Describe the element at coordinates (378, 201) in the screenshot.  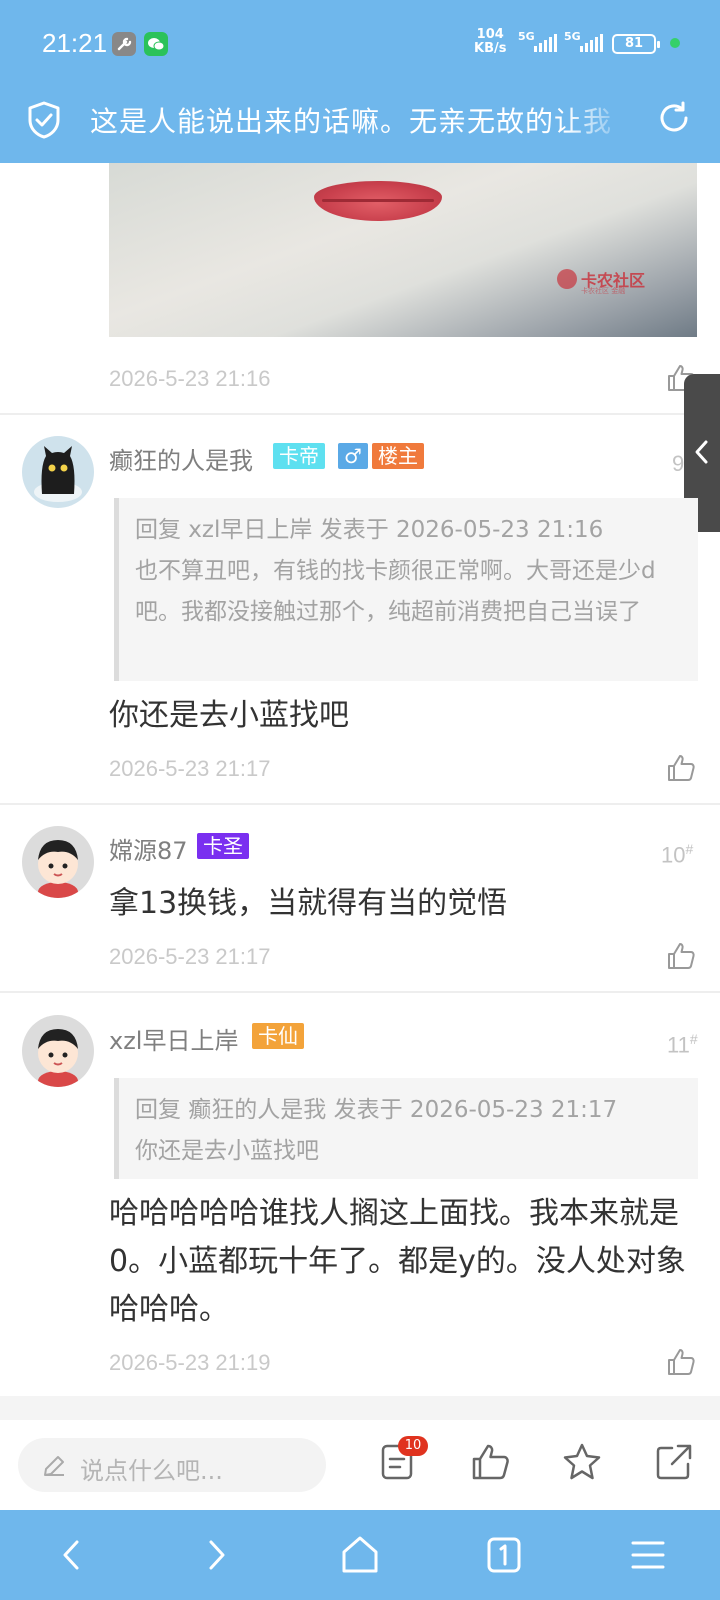
I see `photo-lips` at that location.